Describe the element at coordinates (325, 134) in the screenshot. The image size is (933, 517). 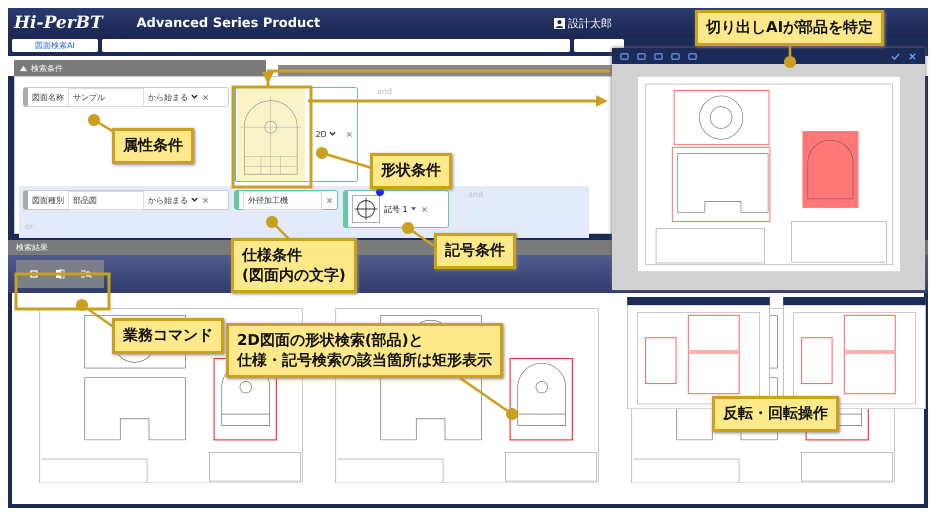
I see `mode-dropdown: 2D` at that location.